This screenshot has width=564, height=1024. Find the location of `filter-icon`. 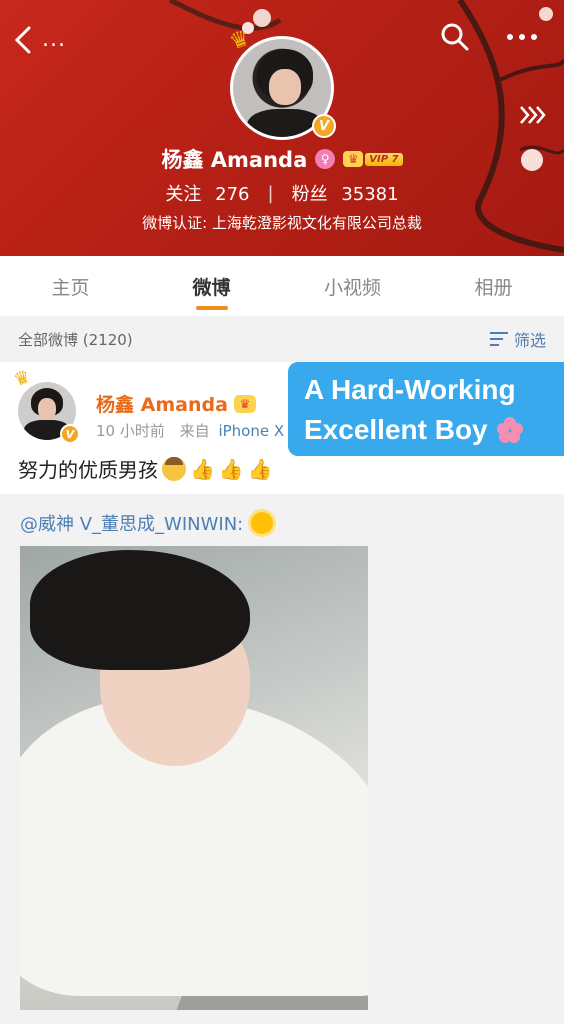

filter-icon is located at coordinates (498, 339).